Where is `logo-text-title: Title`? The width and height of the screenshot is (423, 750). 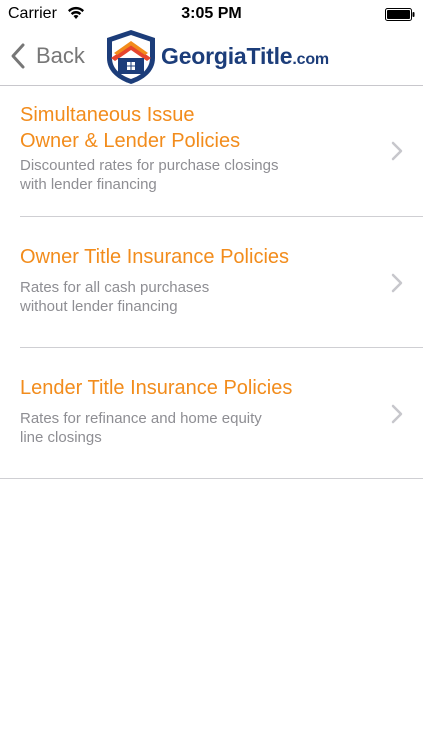
logo-text-title: Title is located at coordinates (269, 56).